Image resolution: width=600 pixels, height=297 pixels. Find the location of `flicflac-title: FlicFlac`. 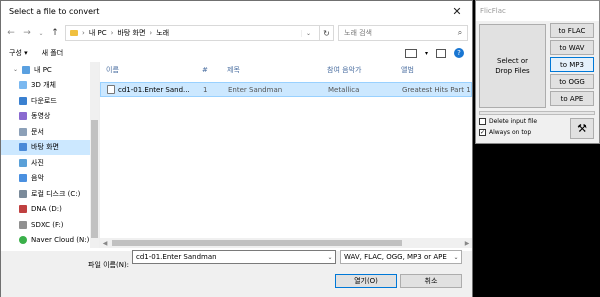

flicflac-title: FlicFlac is located at coordinates (537, 11).